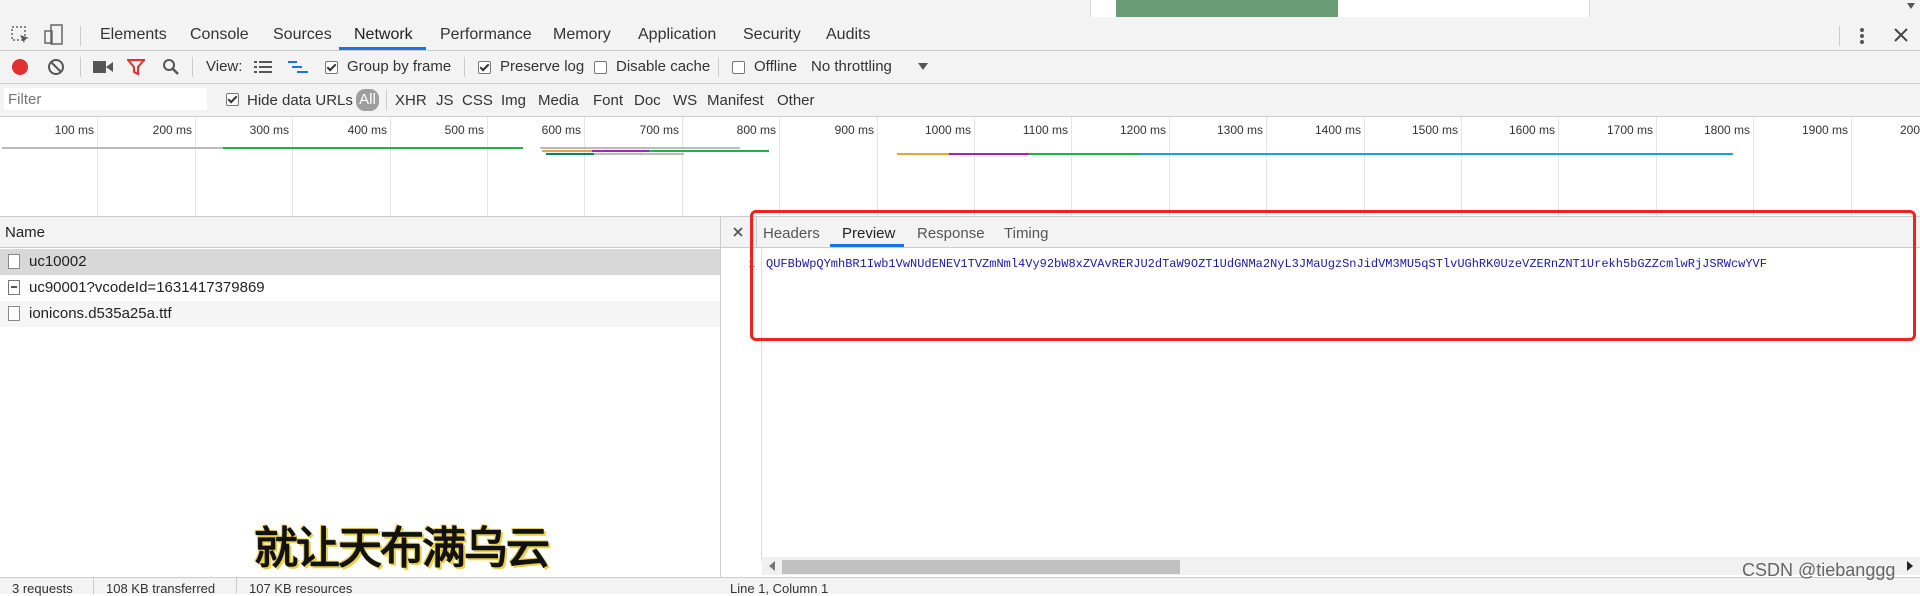 The width and height of the screenshot is (1920, 596). What do you see at coordinates (513, 100) in the screenshot?
I see `type-filter-img: Img` at bounding box center [513, 100].